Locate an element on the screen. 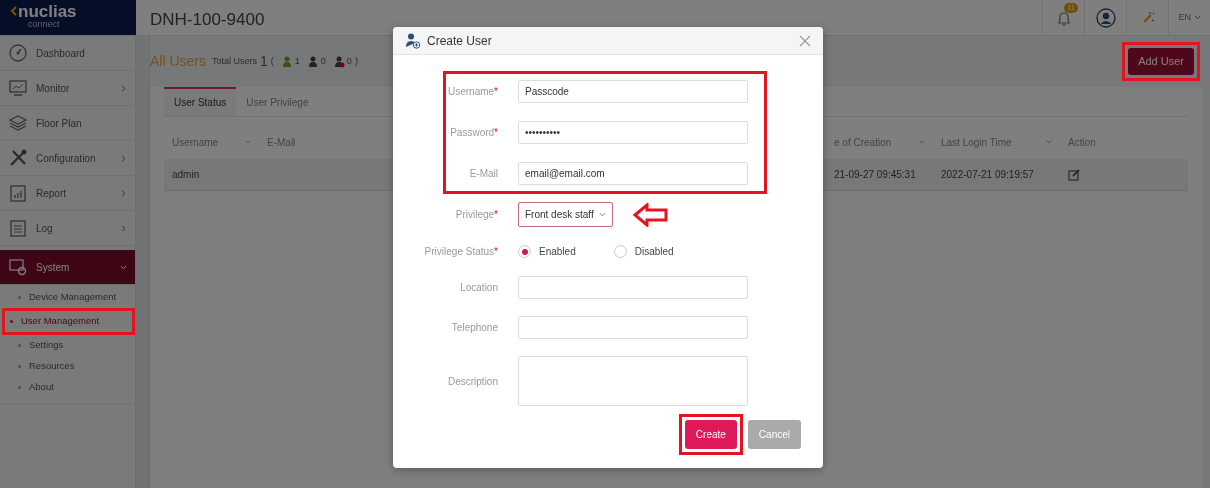 The width and height of the screenshot is (1210, 488). layers-icon is located at coordinates (18, 123).